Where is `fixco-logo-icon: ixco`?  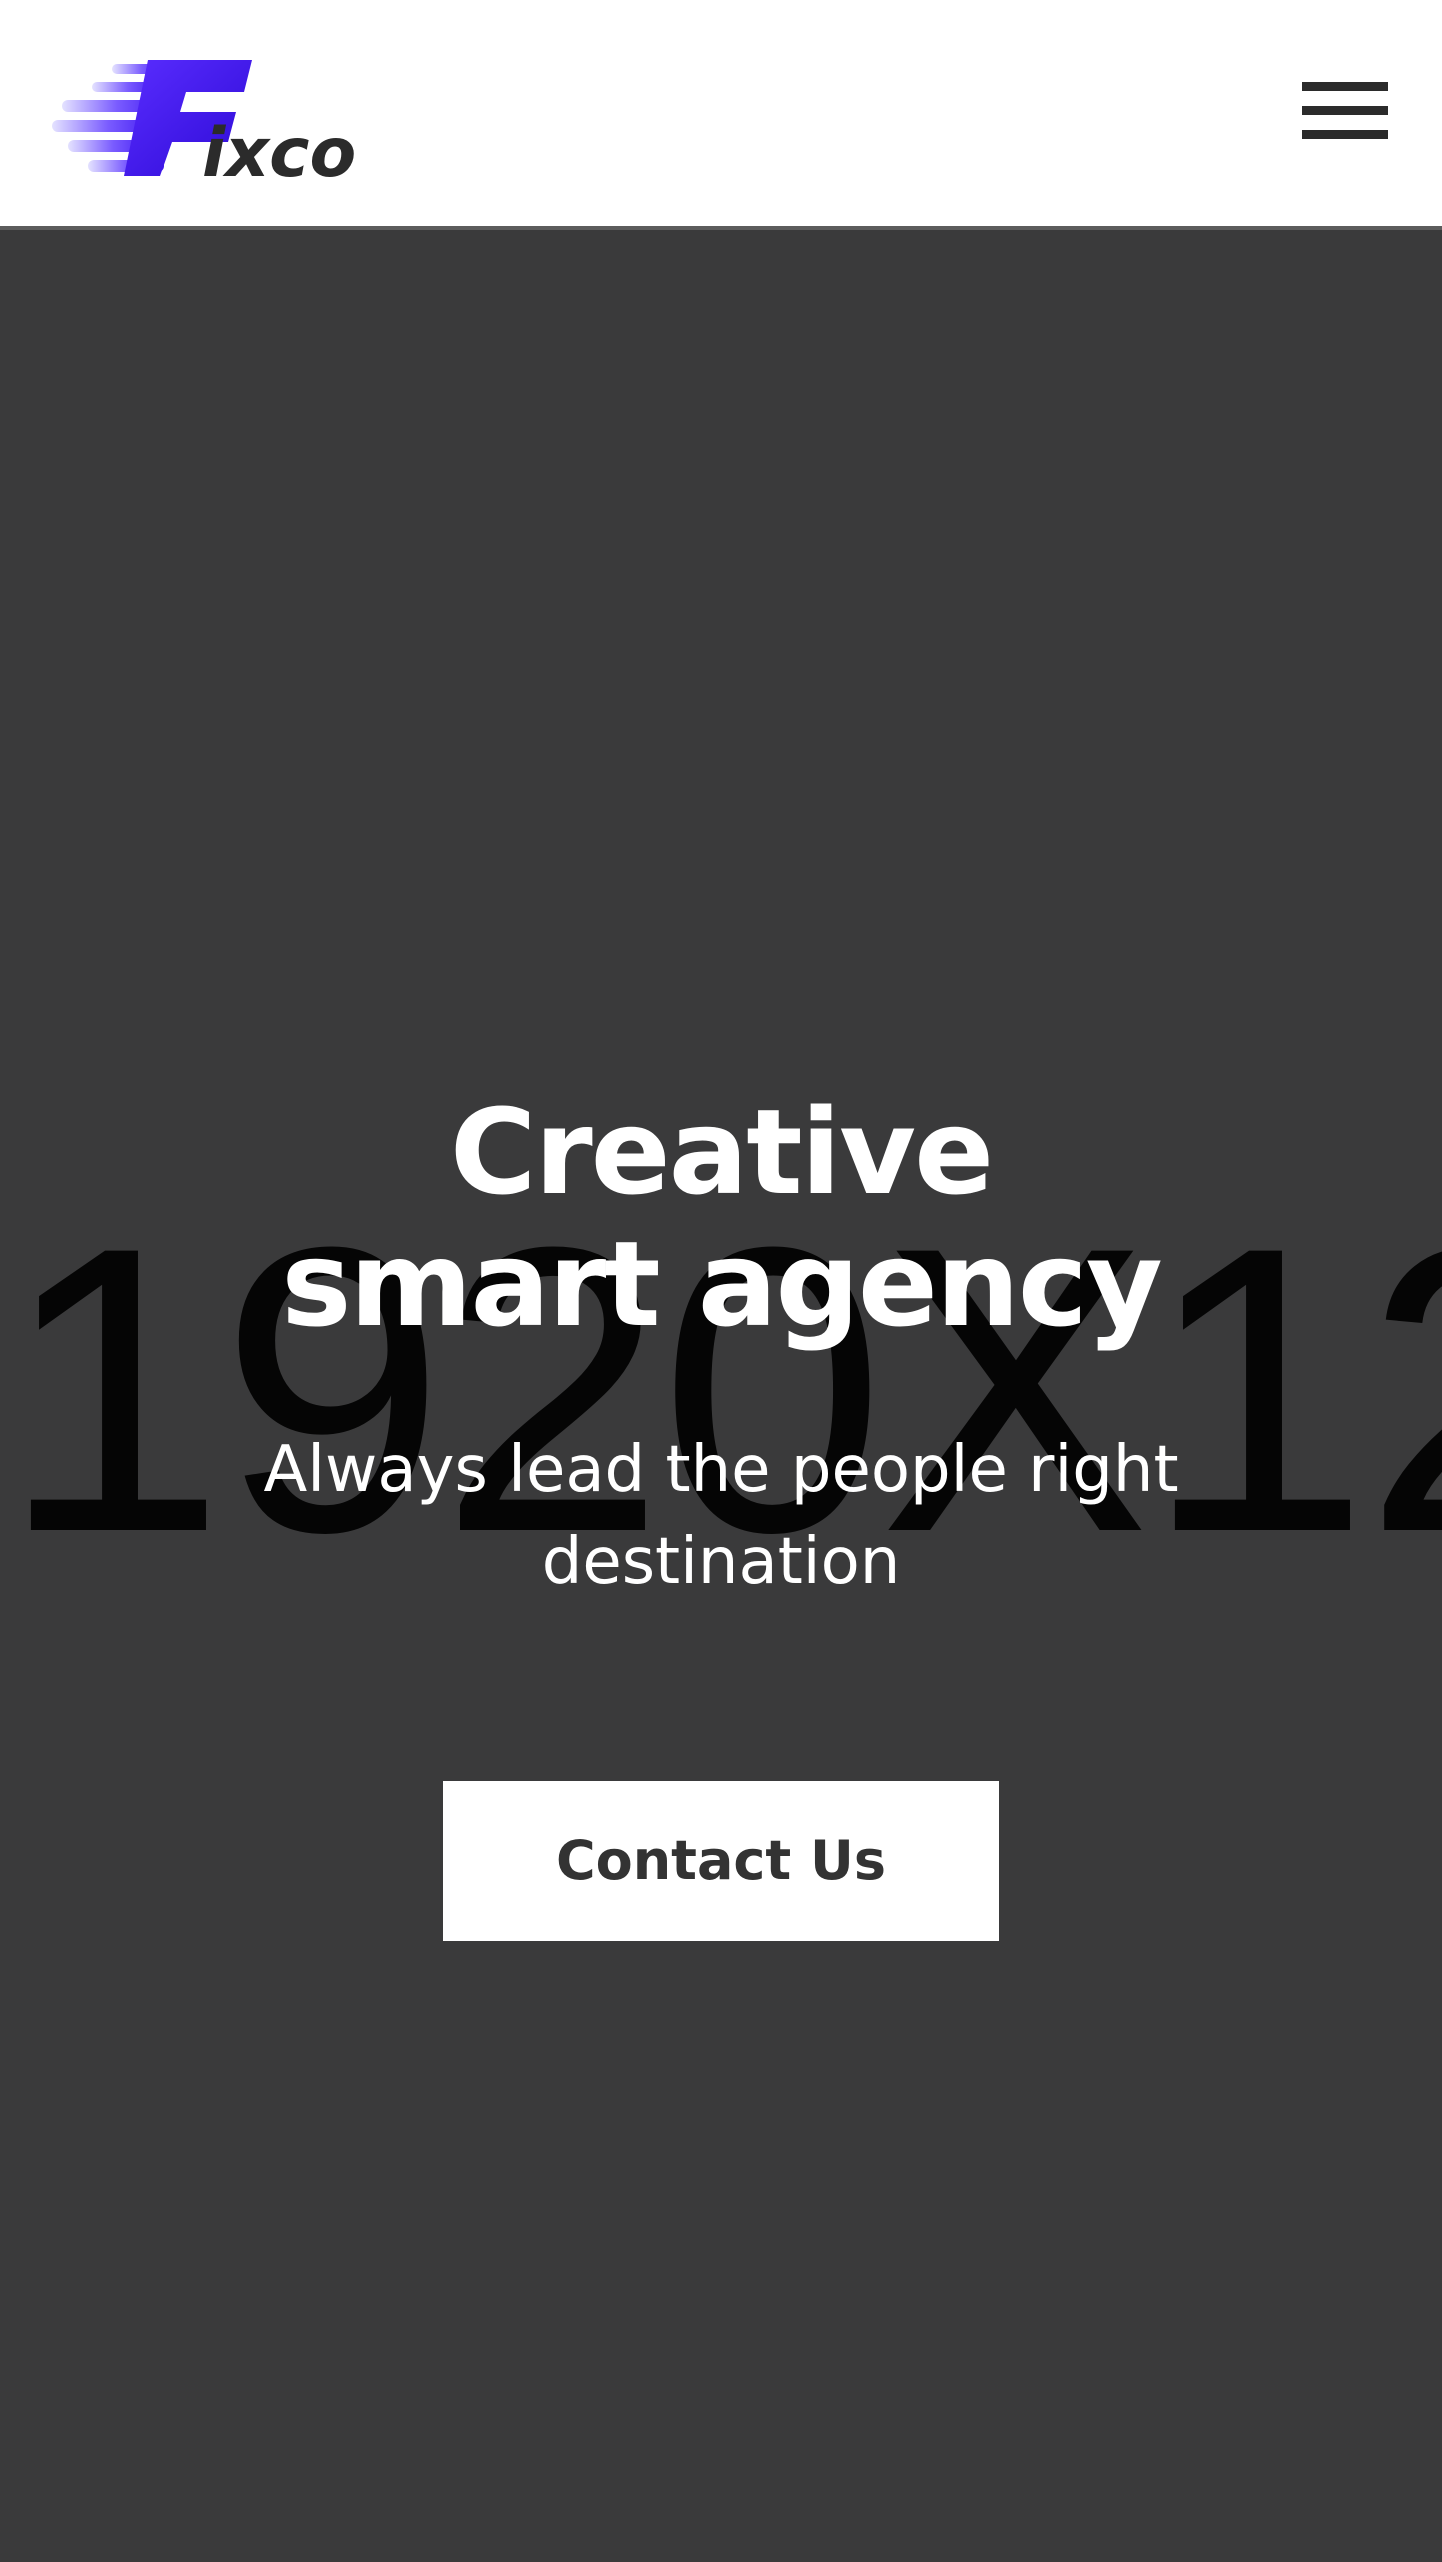 fixco-logo-icon: ixco is located at coordinates (204, 123).